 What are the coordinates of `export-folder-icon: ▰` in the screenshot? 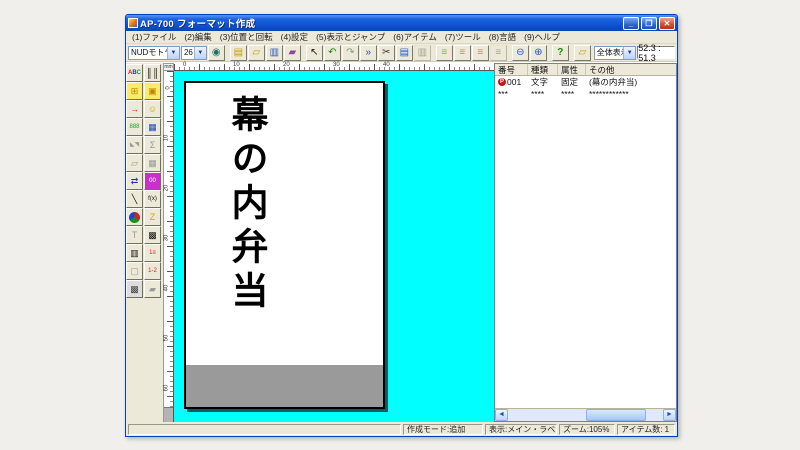 It's located at (292, 52).